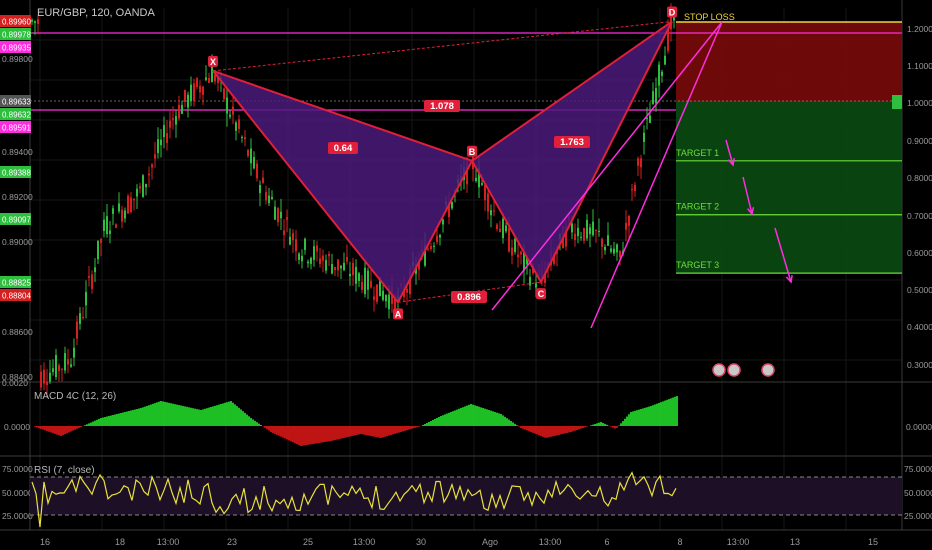  Describe the element at coordinates (16, 22) in the screenshot. I see `price-badge: 0.89960` at that location.